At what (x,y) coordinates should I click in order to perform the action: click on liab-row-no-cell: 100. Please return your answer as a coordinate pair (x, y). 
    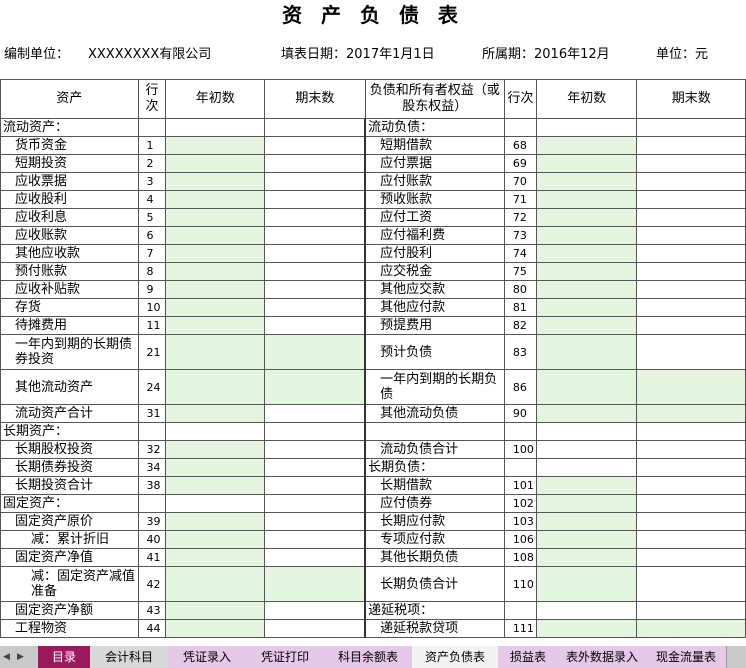
    Looking at the image, I should click on (520, 449).